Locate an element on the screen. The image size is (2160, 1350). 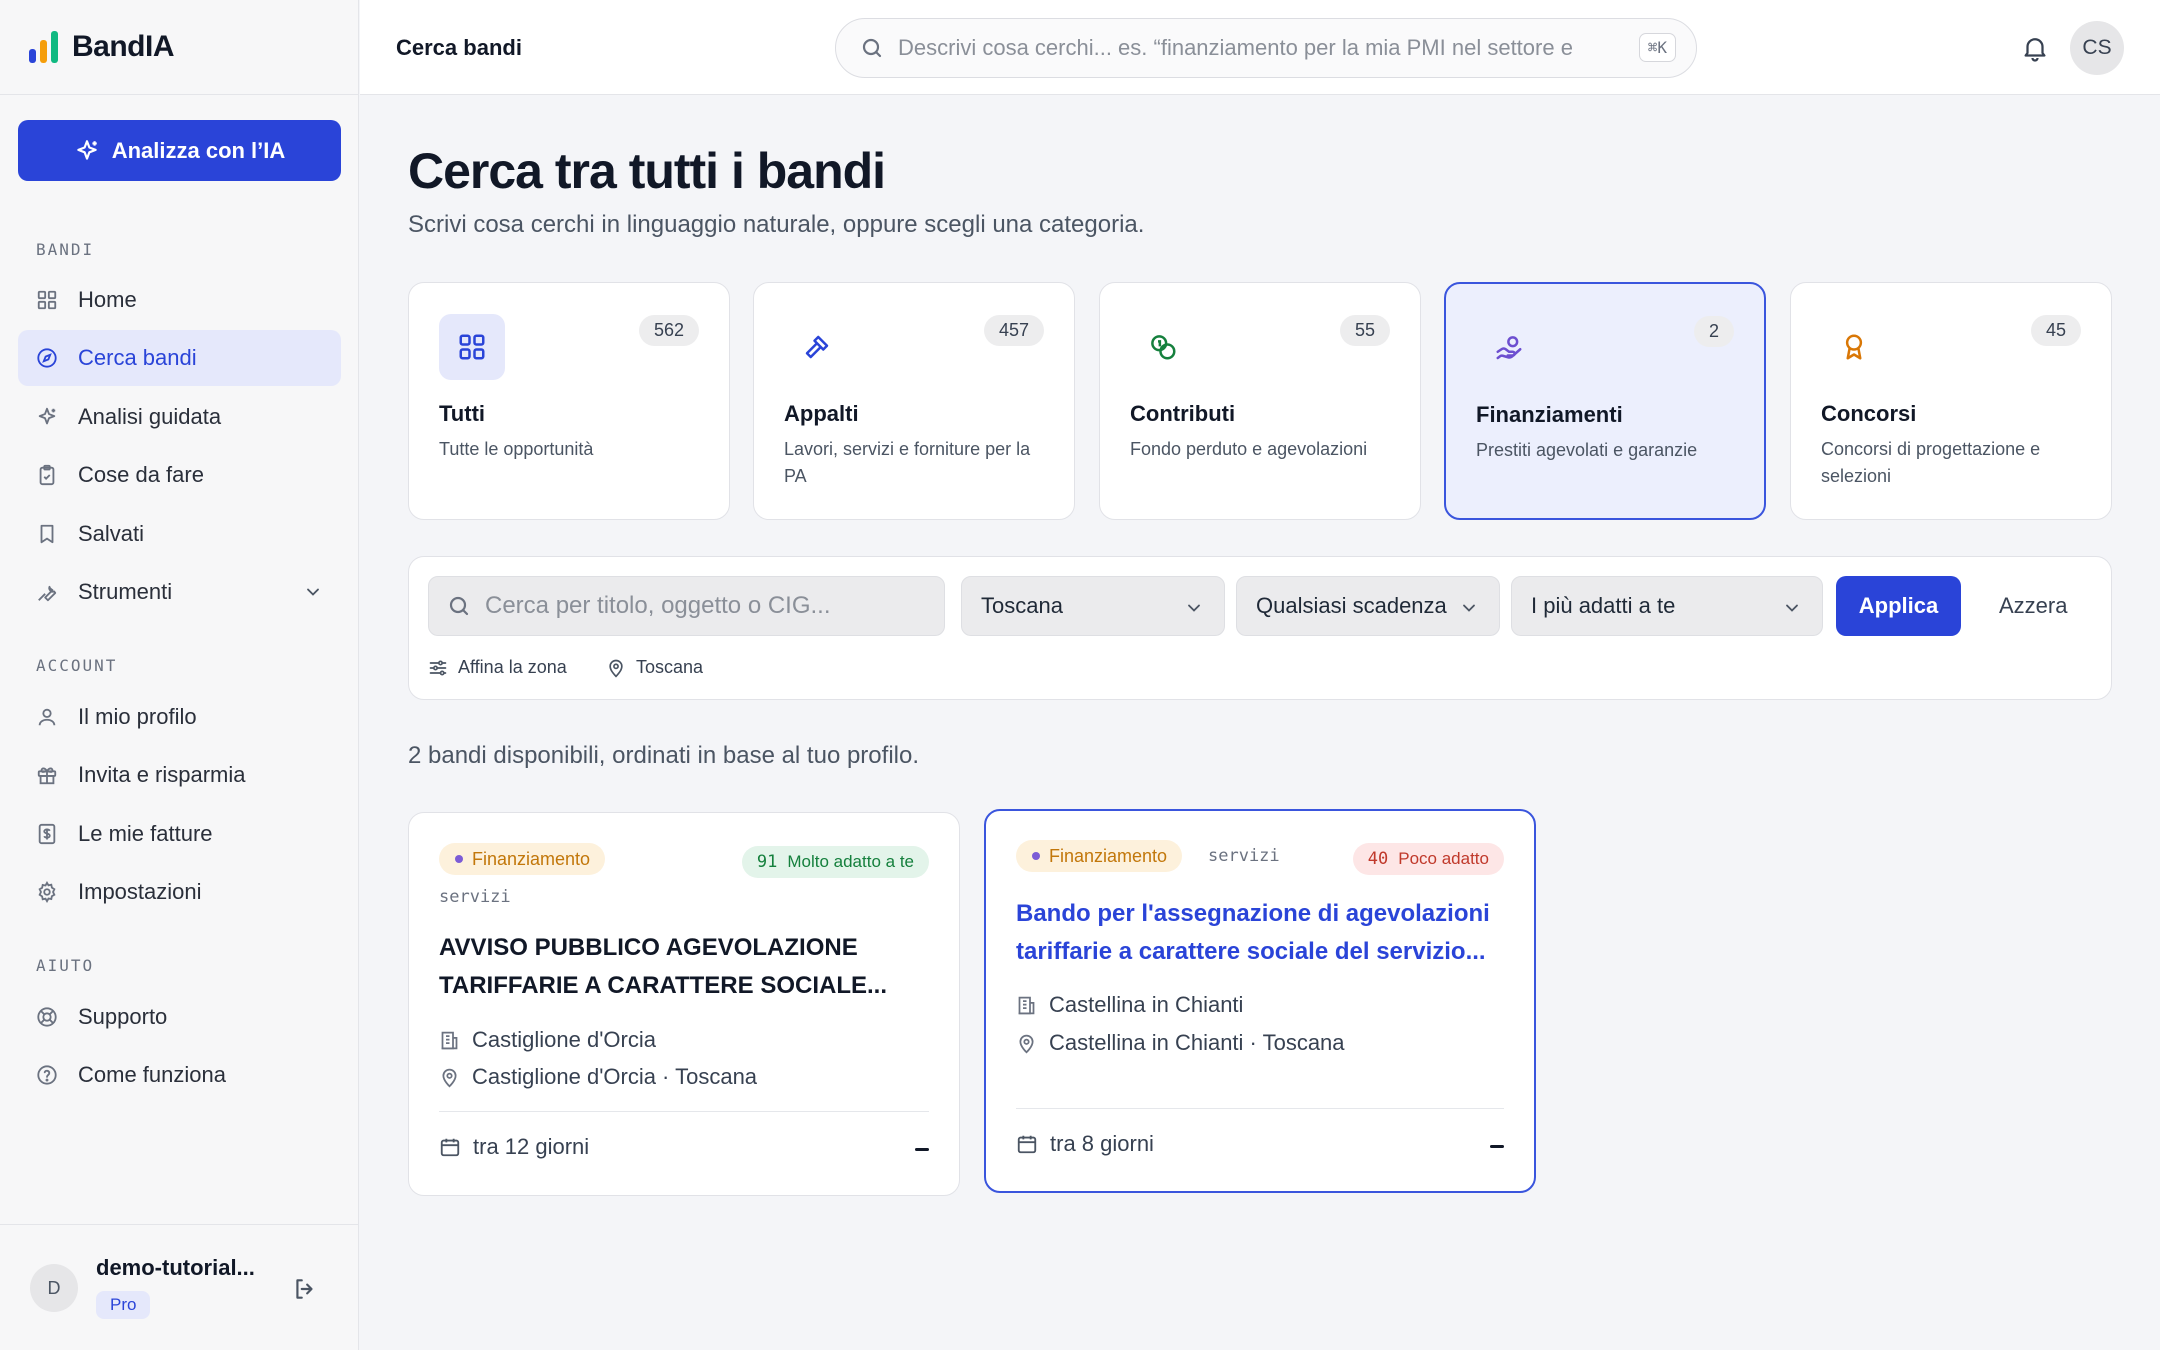
refine-zone-button: Affina la zona is located at coordinates (497, 667).